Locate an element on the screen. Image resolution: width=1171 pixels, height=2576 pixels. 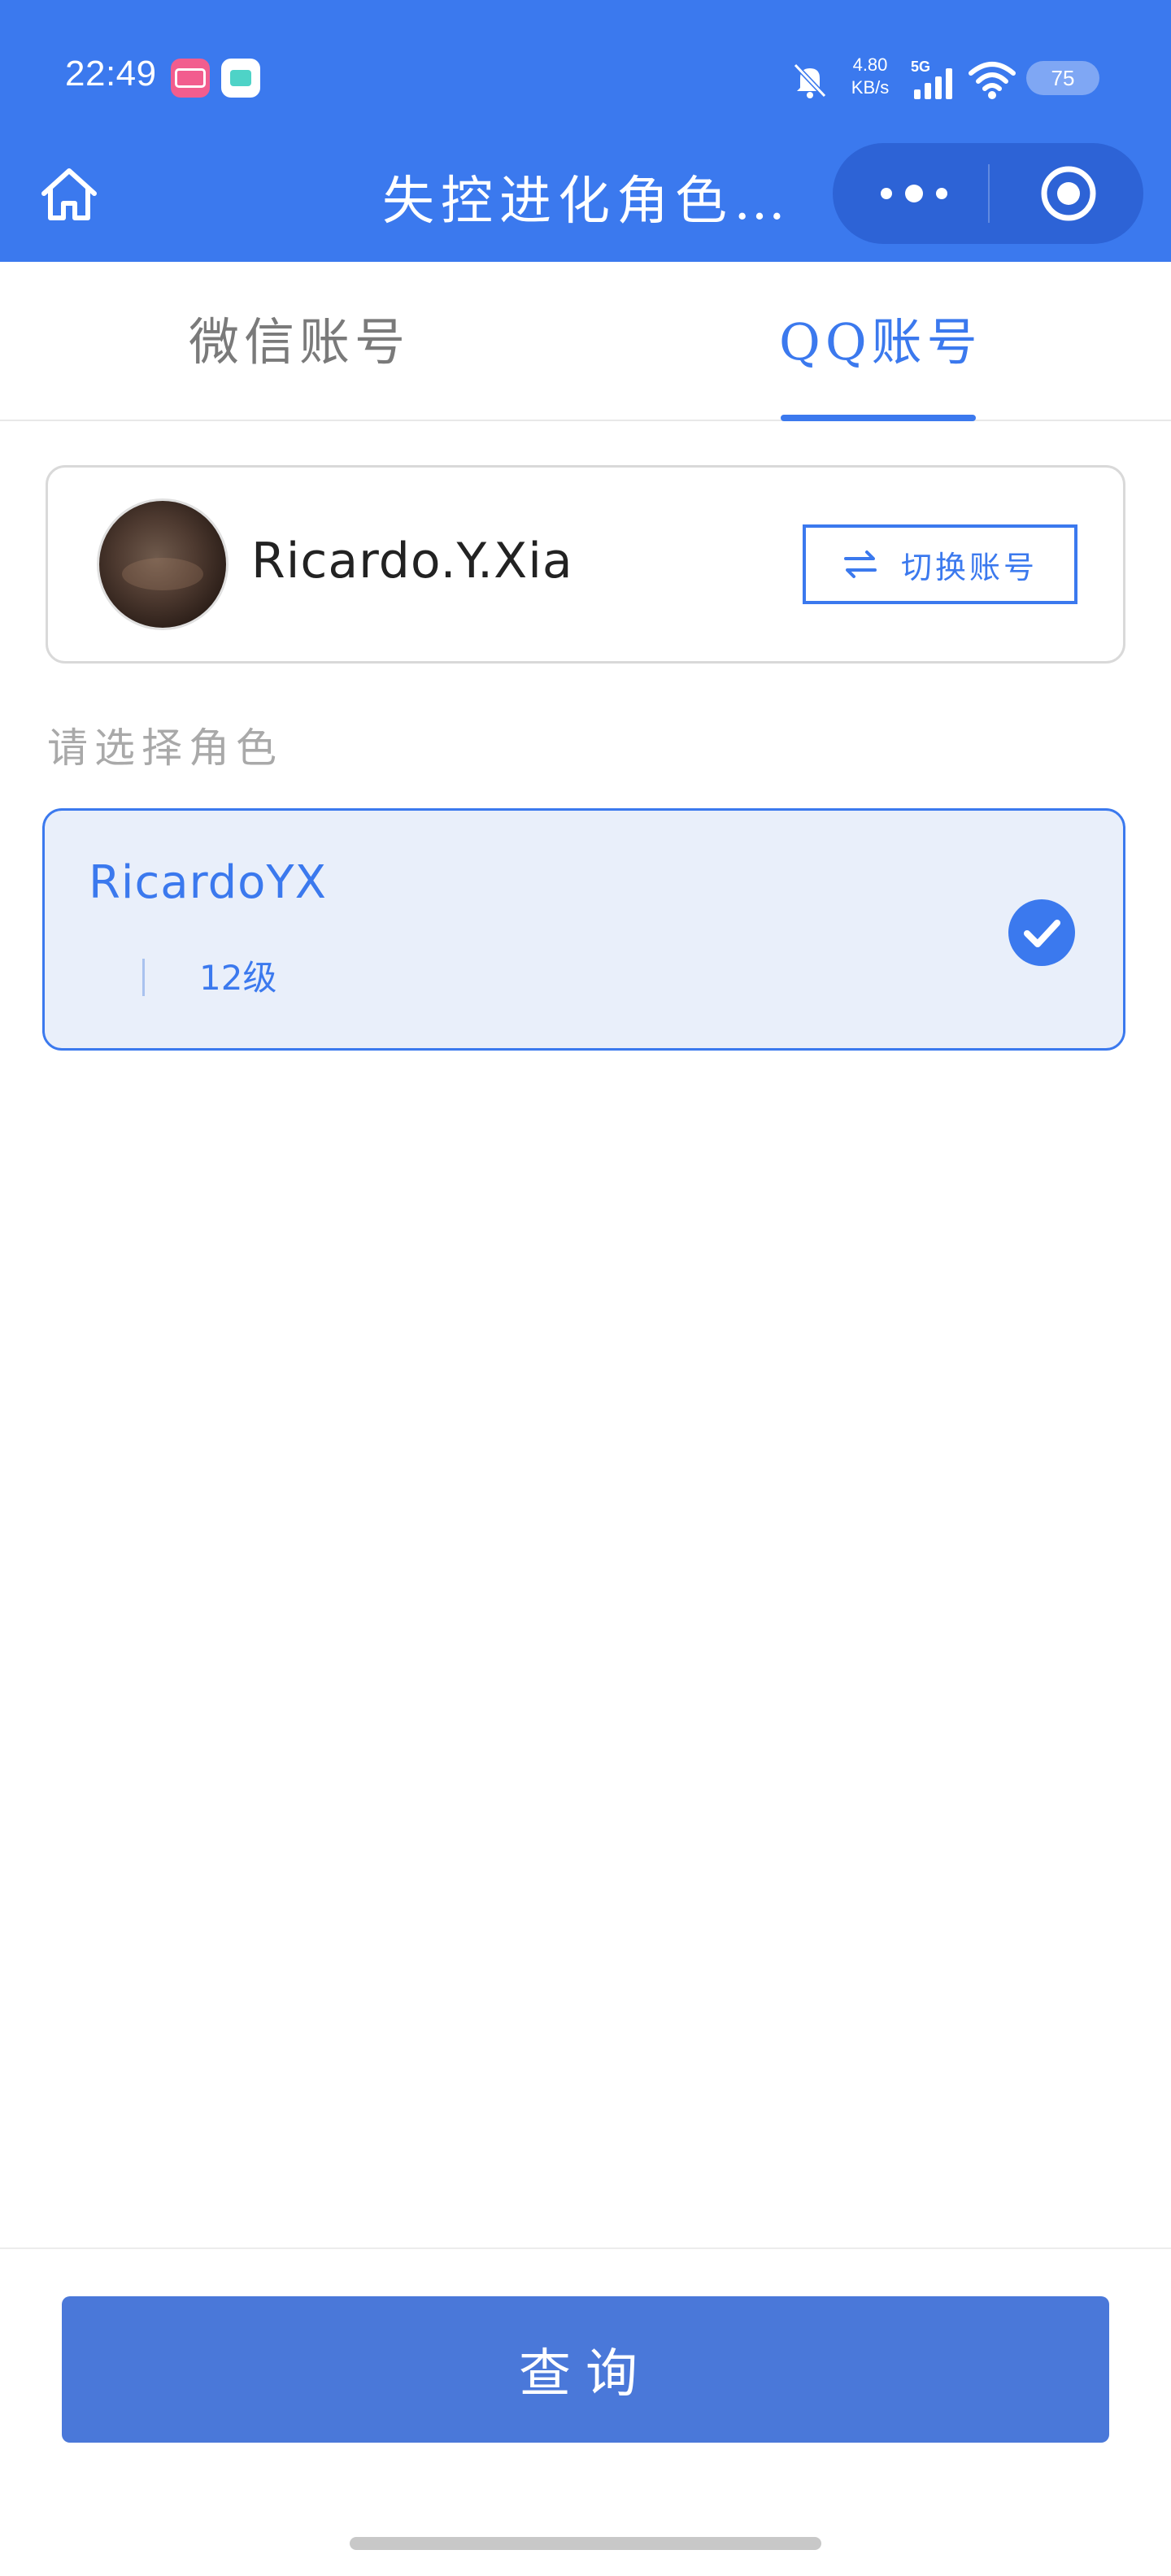
switch-account-button: 切换账号 is located at coordinates (940, 564).